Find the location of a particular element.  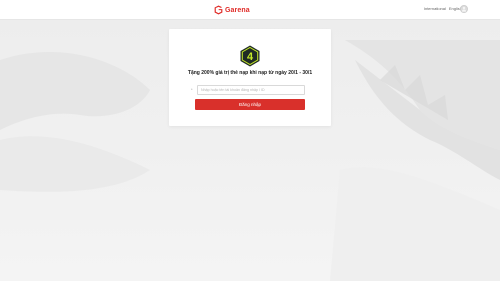

user-avatar-icon is located at coordinates (464, 9).